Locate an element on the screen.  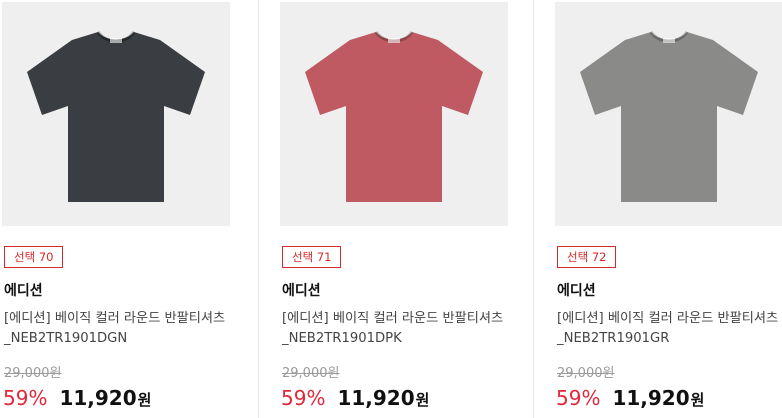
select-badge: 선택 71 is located at coordinates (312, 257).